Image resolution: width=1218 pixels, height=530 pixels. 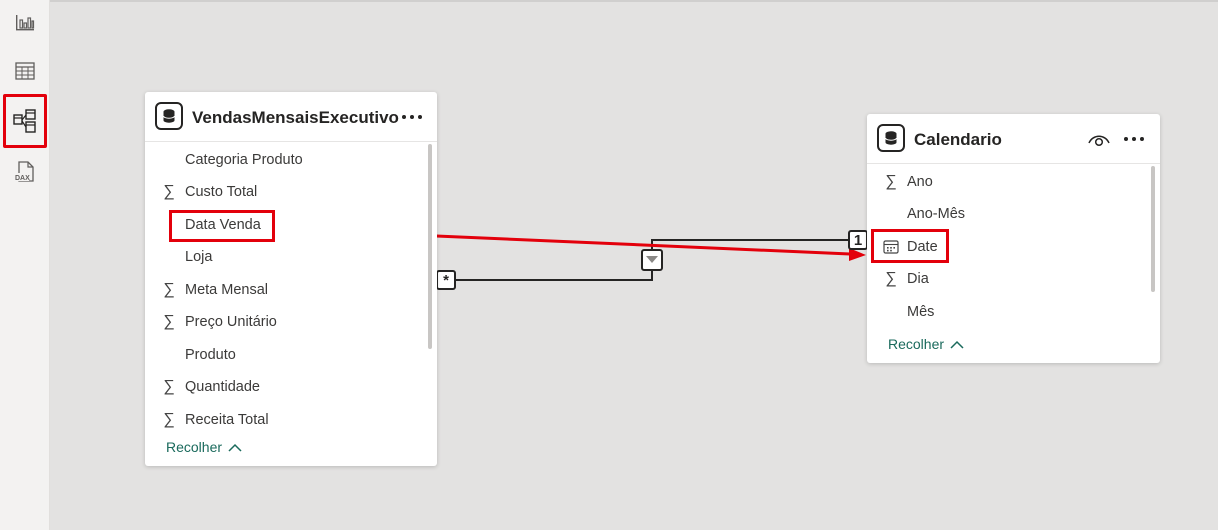 I want to click on calendario-card-header: Calendario, so click(x=1013, y=139).